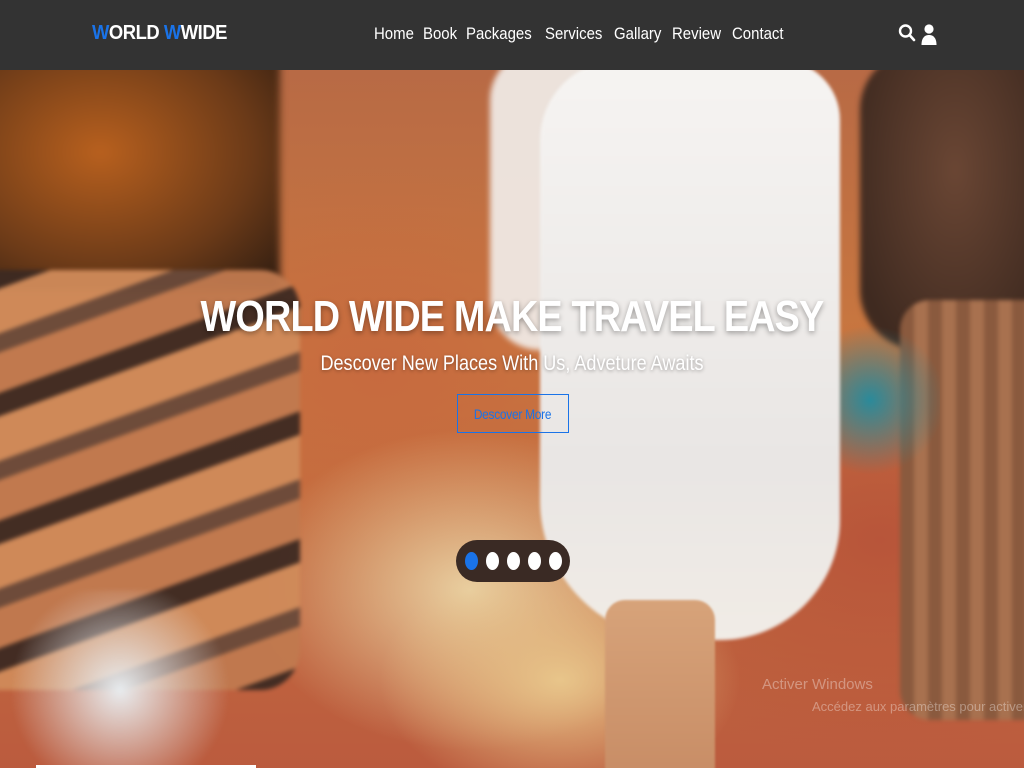  Describe the element at coordinates (907, 33) in the screenshot. I see `search-icon` at that location.